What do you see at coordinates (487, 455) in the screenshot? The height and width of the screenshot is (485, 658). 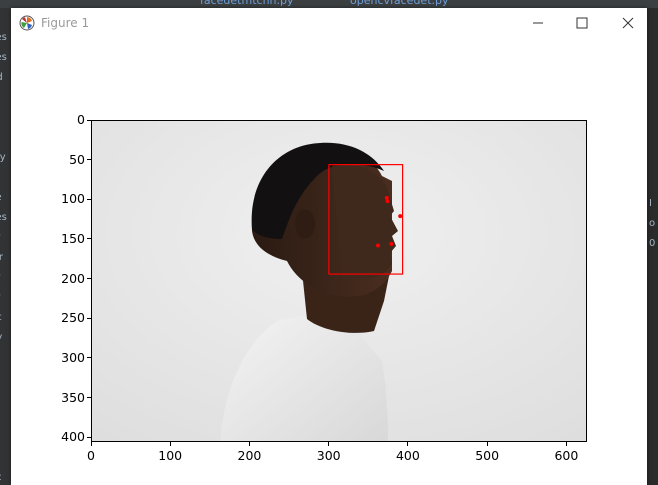 I see `x-tick-label: 500` at bounding box center [487, 455].